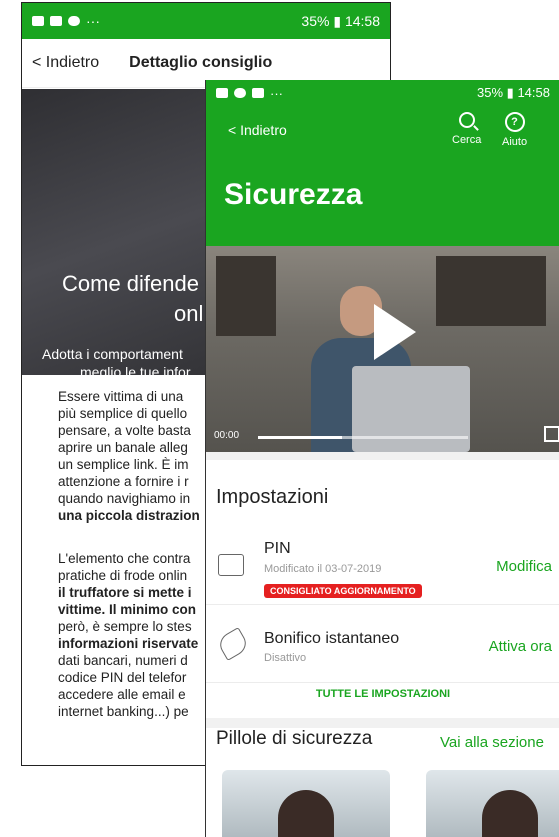 The image size is (559, 837). Describe the element at coordinates (132, 299) in the screenshot. I see `hero-title: Come difende onl` at that location.